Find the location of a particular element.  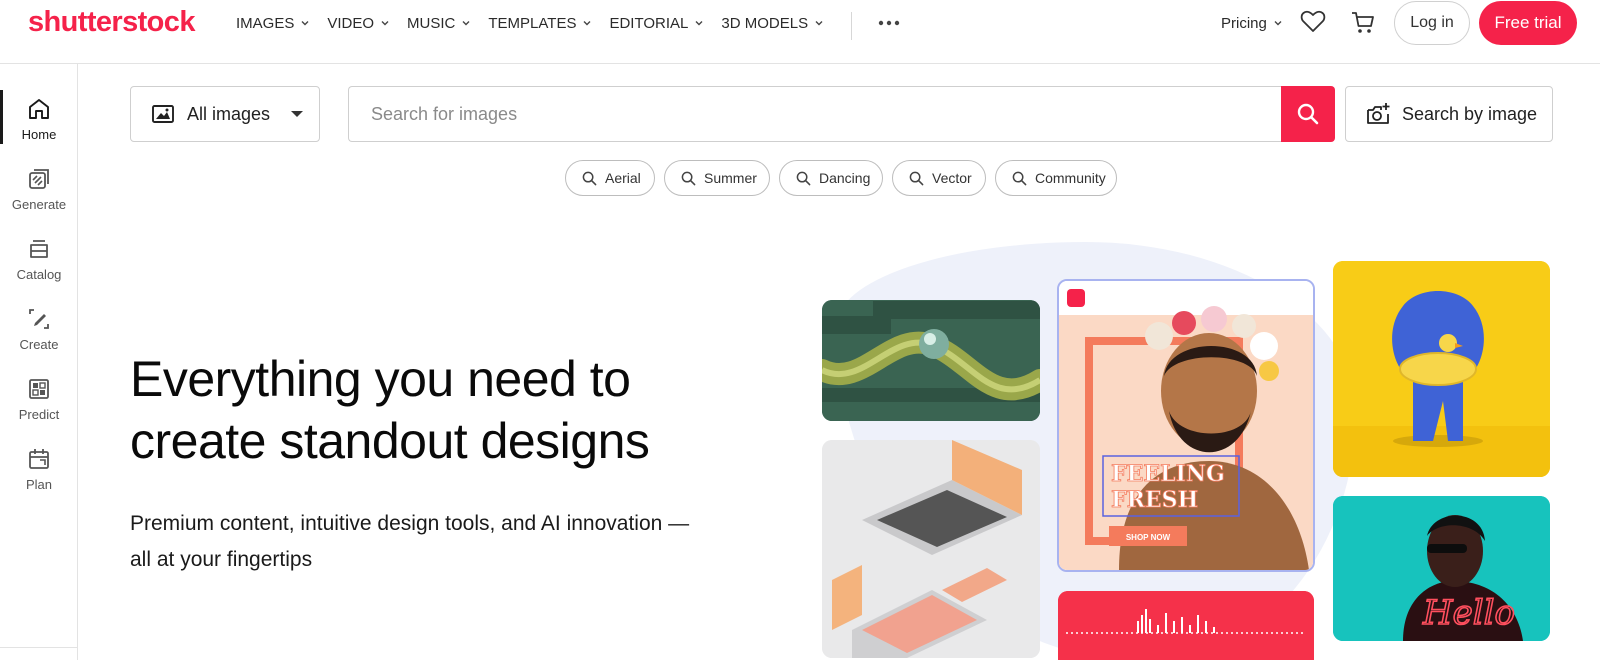

sidebar-item-home: Home is located at coordinates (39, 122).